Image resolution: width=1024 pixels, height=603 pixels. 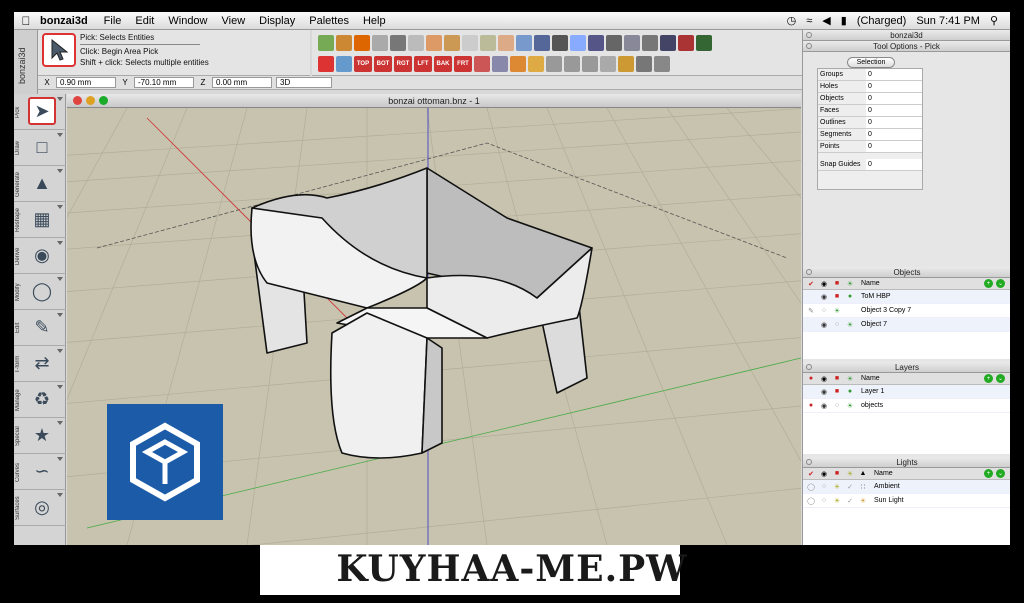 I want to click on folder-icon, so click(x=506, y=43).